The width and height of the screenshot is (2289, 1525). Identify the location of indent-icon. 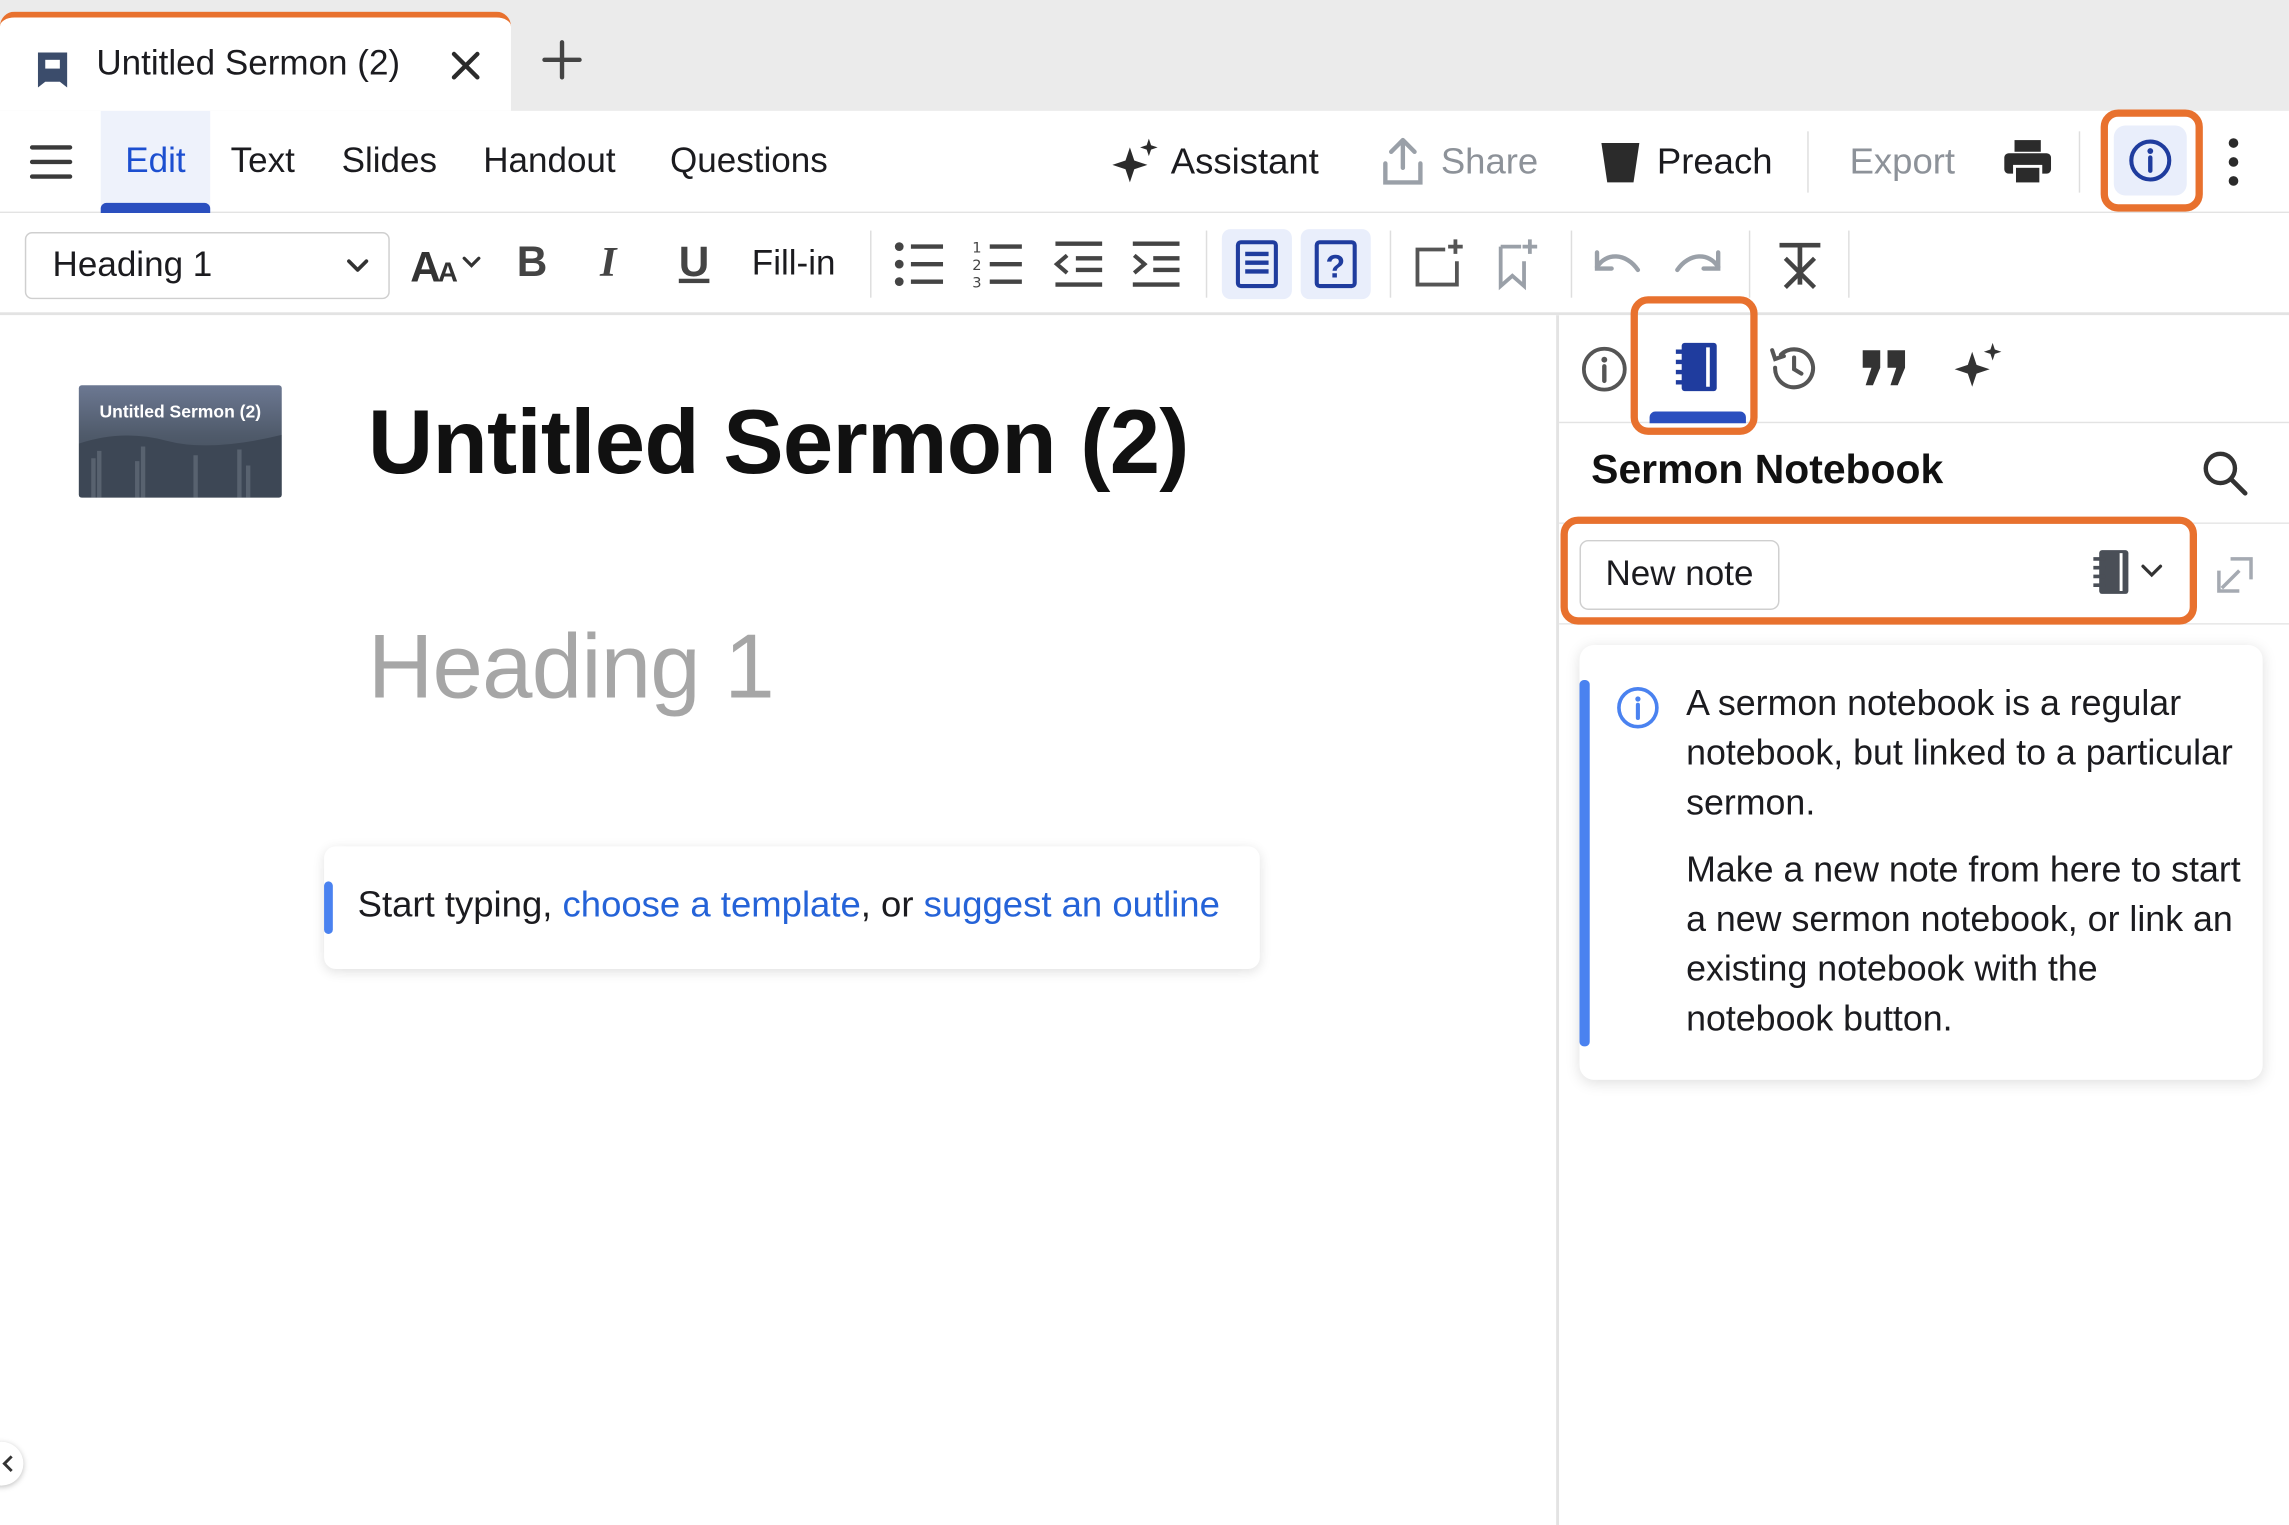
(1156, 264).